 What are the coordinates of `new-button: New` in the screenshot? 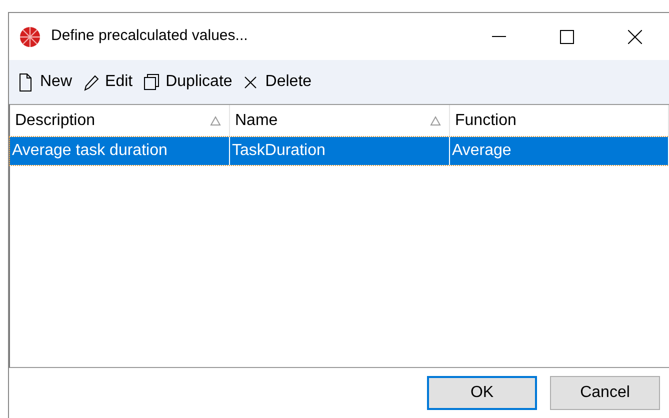 It's located at (44, 82).